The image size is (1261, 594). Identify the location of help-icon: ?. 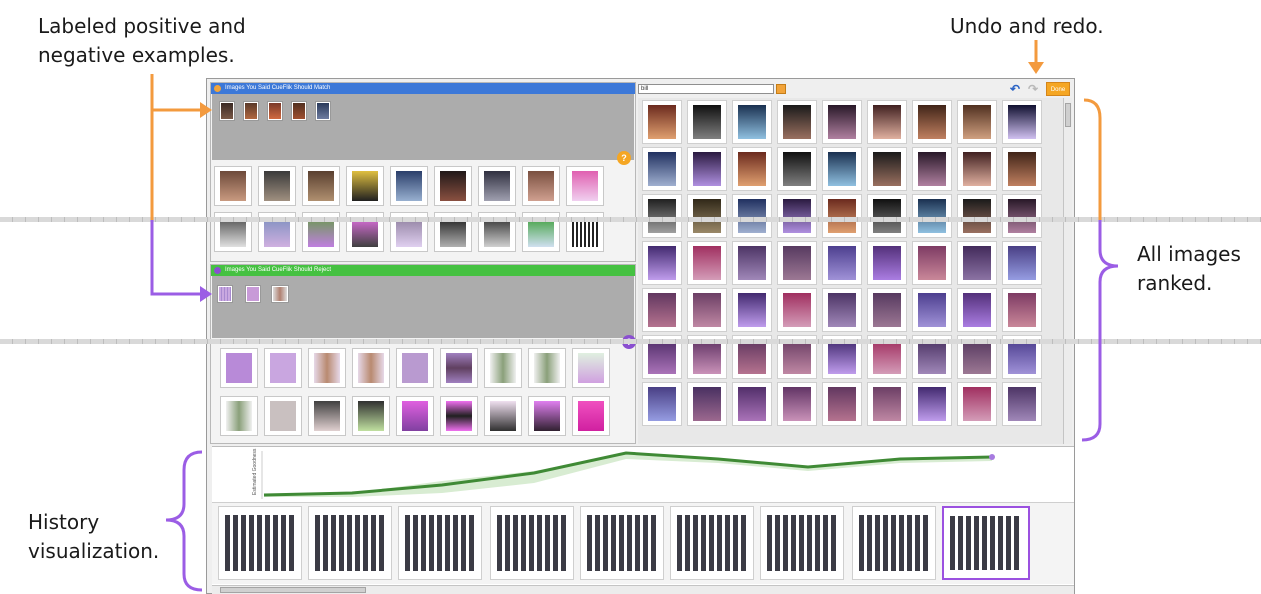
(624, 158).